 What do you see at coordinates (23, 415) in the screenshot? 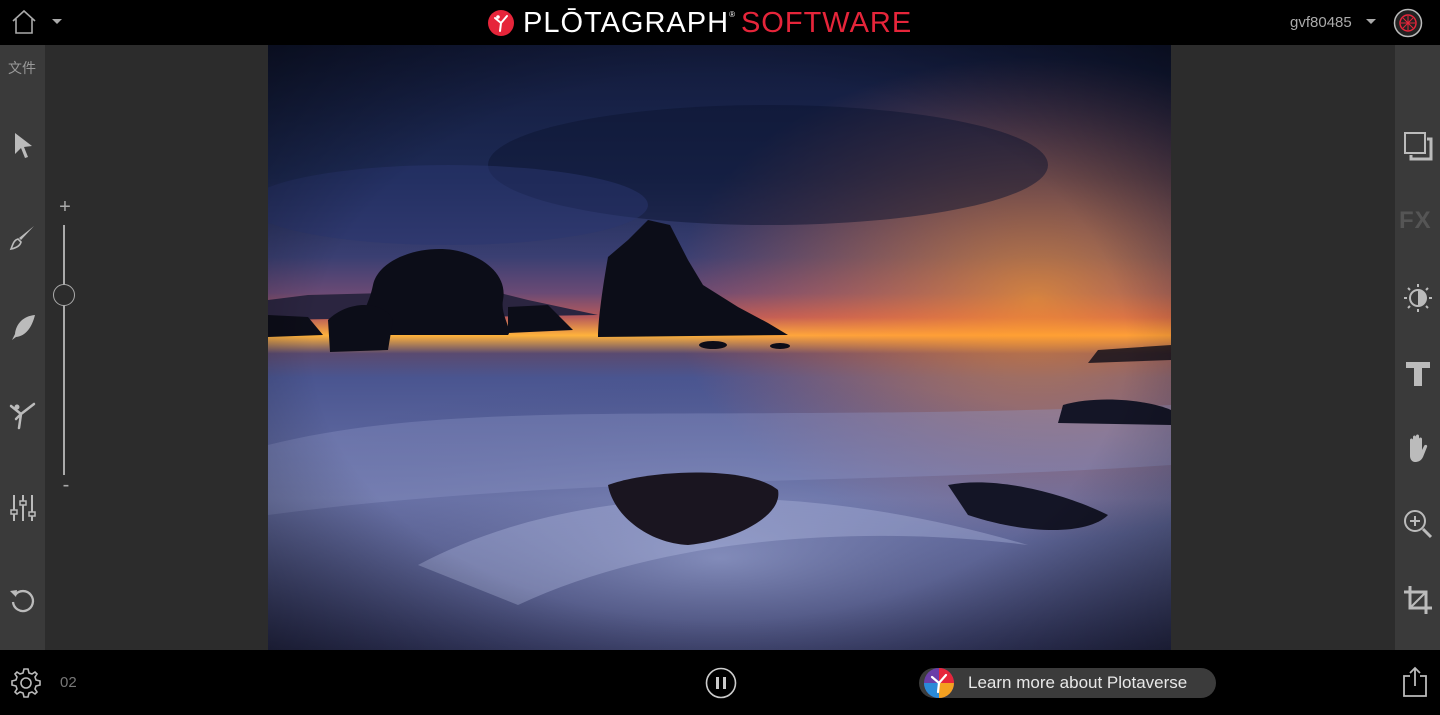
I see `animate-figure-icon` at bounding box center [23, 415].